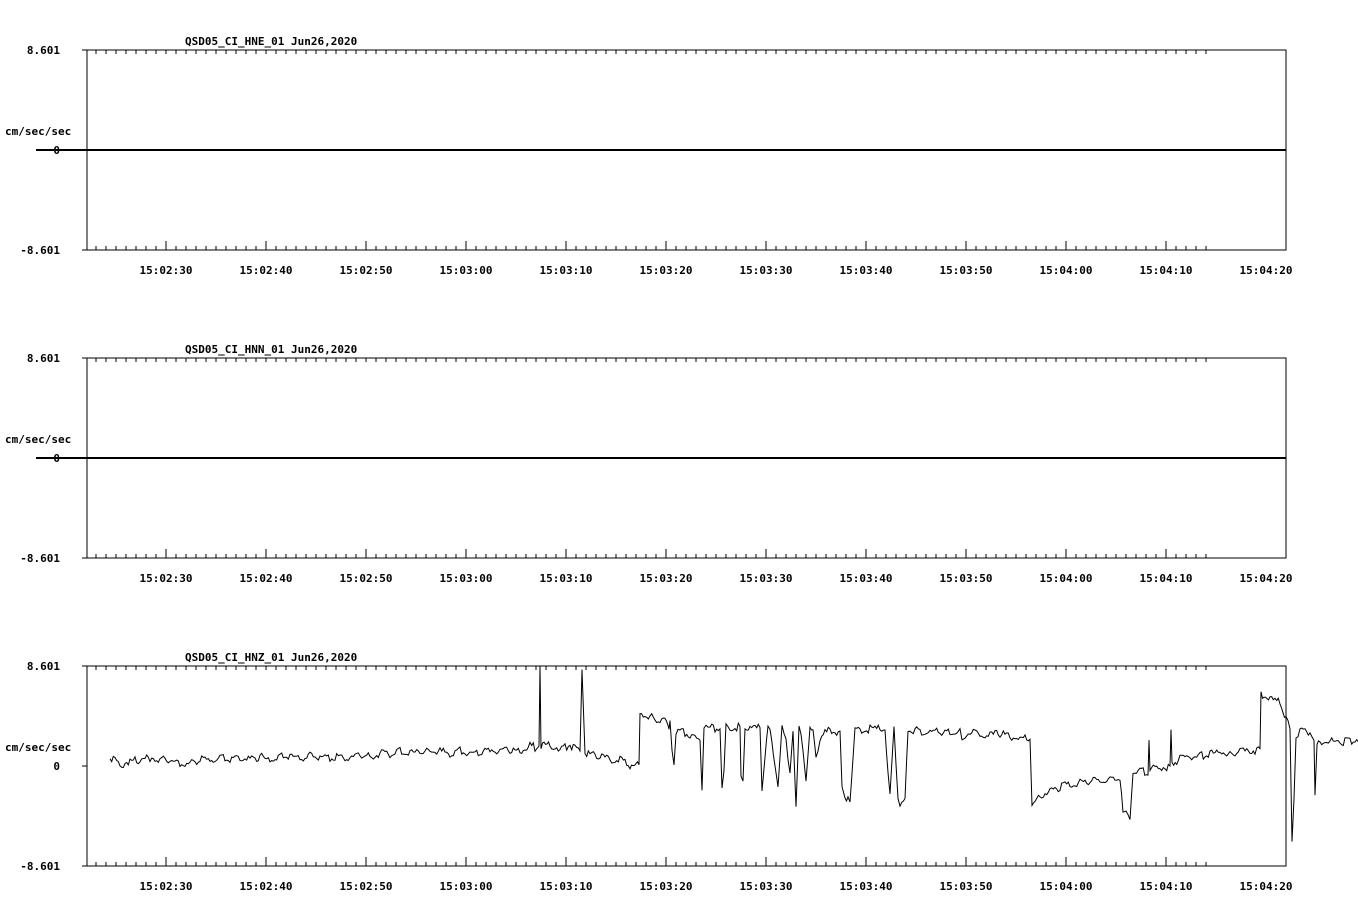 The height and width of the screenshot is (924, 1358). Describe the element at coordinates (271, 657) in the screenshot. I see `chart-title: QSD05_CI_HNZ_01 Jun26,2020` at that location.